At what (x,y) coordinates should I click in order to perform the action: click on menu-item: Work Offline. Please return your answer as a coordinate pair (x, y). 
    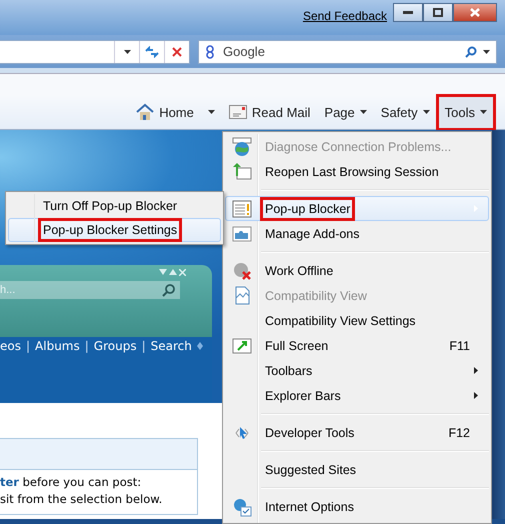
    Looking at the image, I should click on (357, 270).